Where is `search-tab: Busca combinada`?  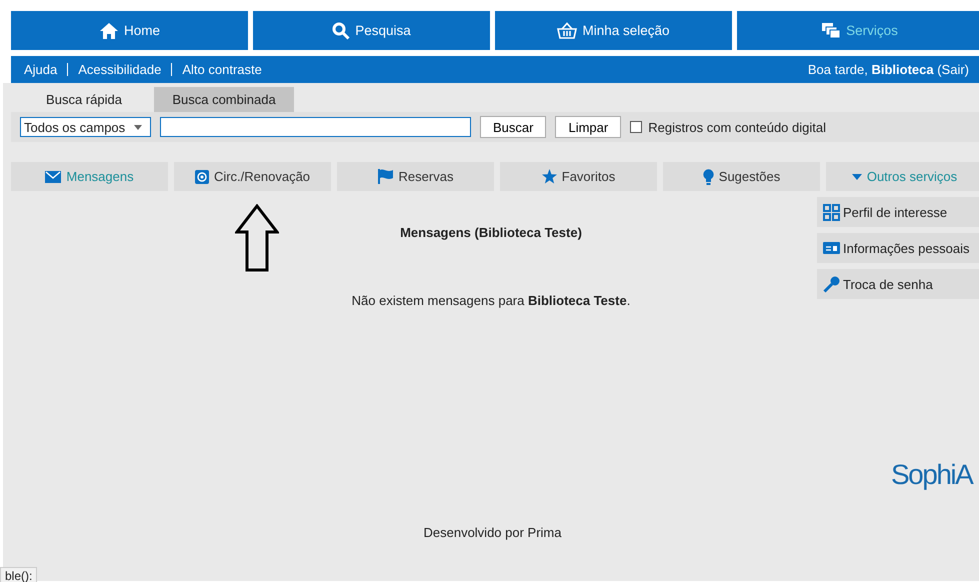 search-tab: Busca combinada is located at coordinates (224, 99).